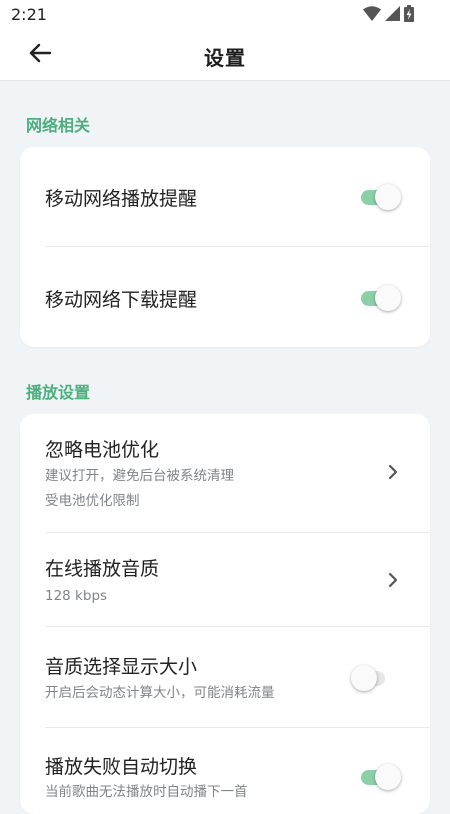 The image size is (450, 814). Describe the element at coordinates (225, 677) in the screenshot. I see `setting-row-quality-size: 音质选择显示大小 开启后会动态计算大小，可能消耗流量` at that location.